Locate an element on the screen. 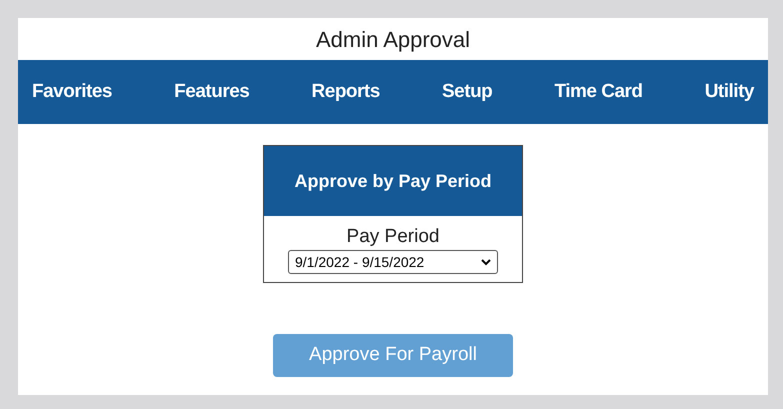 The width and height of the screenshot is (783, 409). nav-item: Utility is located at coordinates (729, 92).